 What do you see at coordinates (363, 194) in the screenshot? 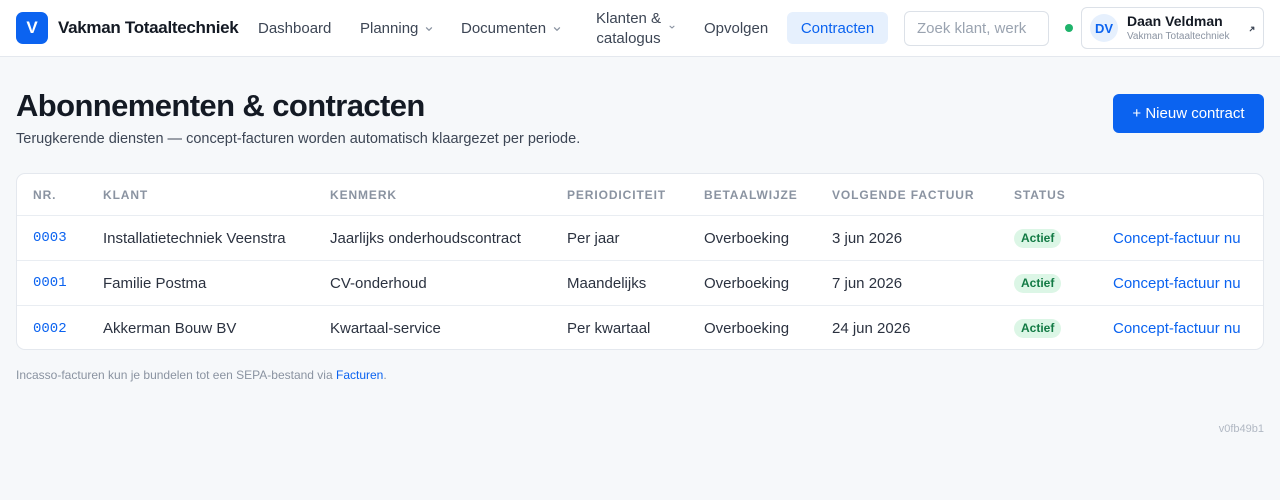
I see `column-header-kenmerk: KENMERK` at bounding box center [363, 194].